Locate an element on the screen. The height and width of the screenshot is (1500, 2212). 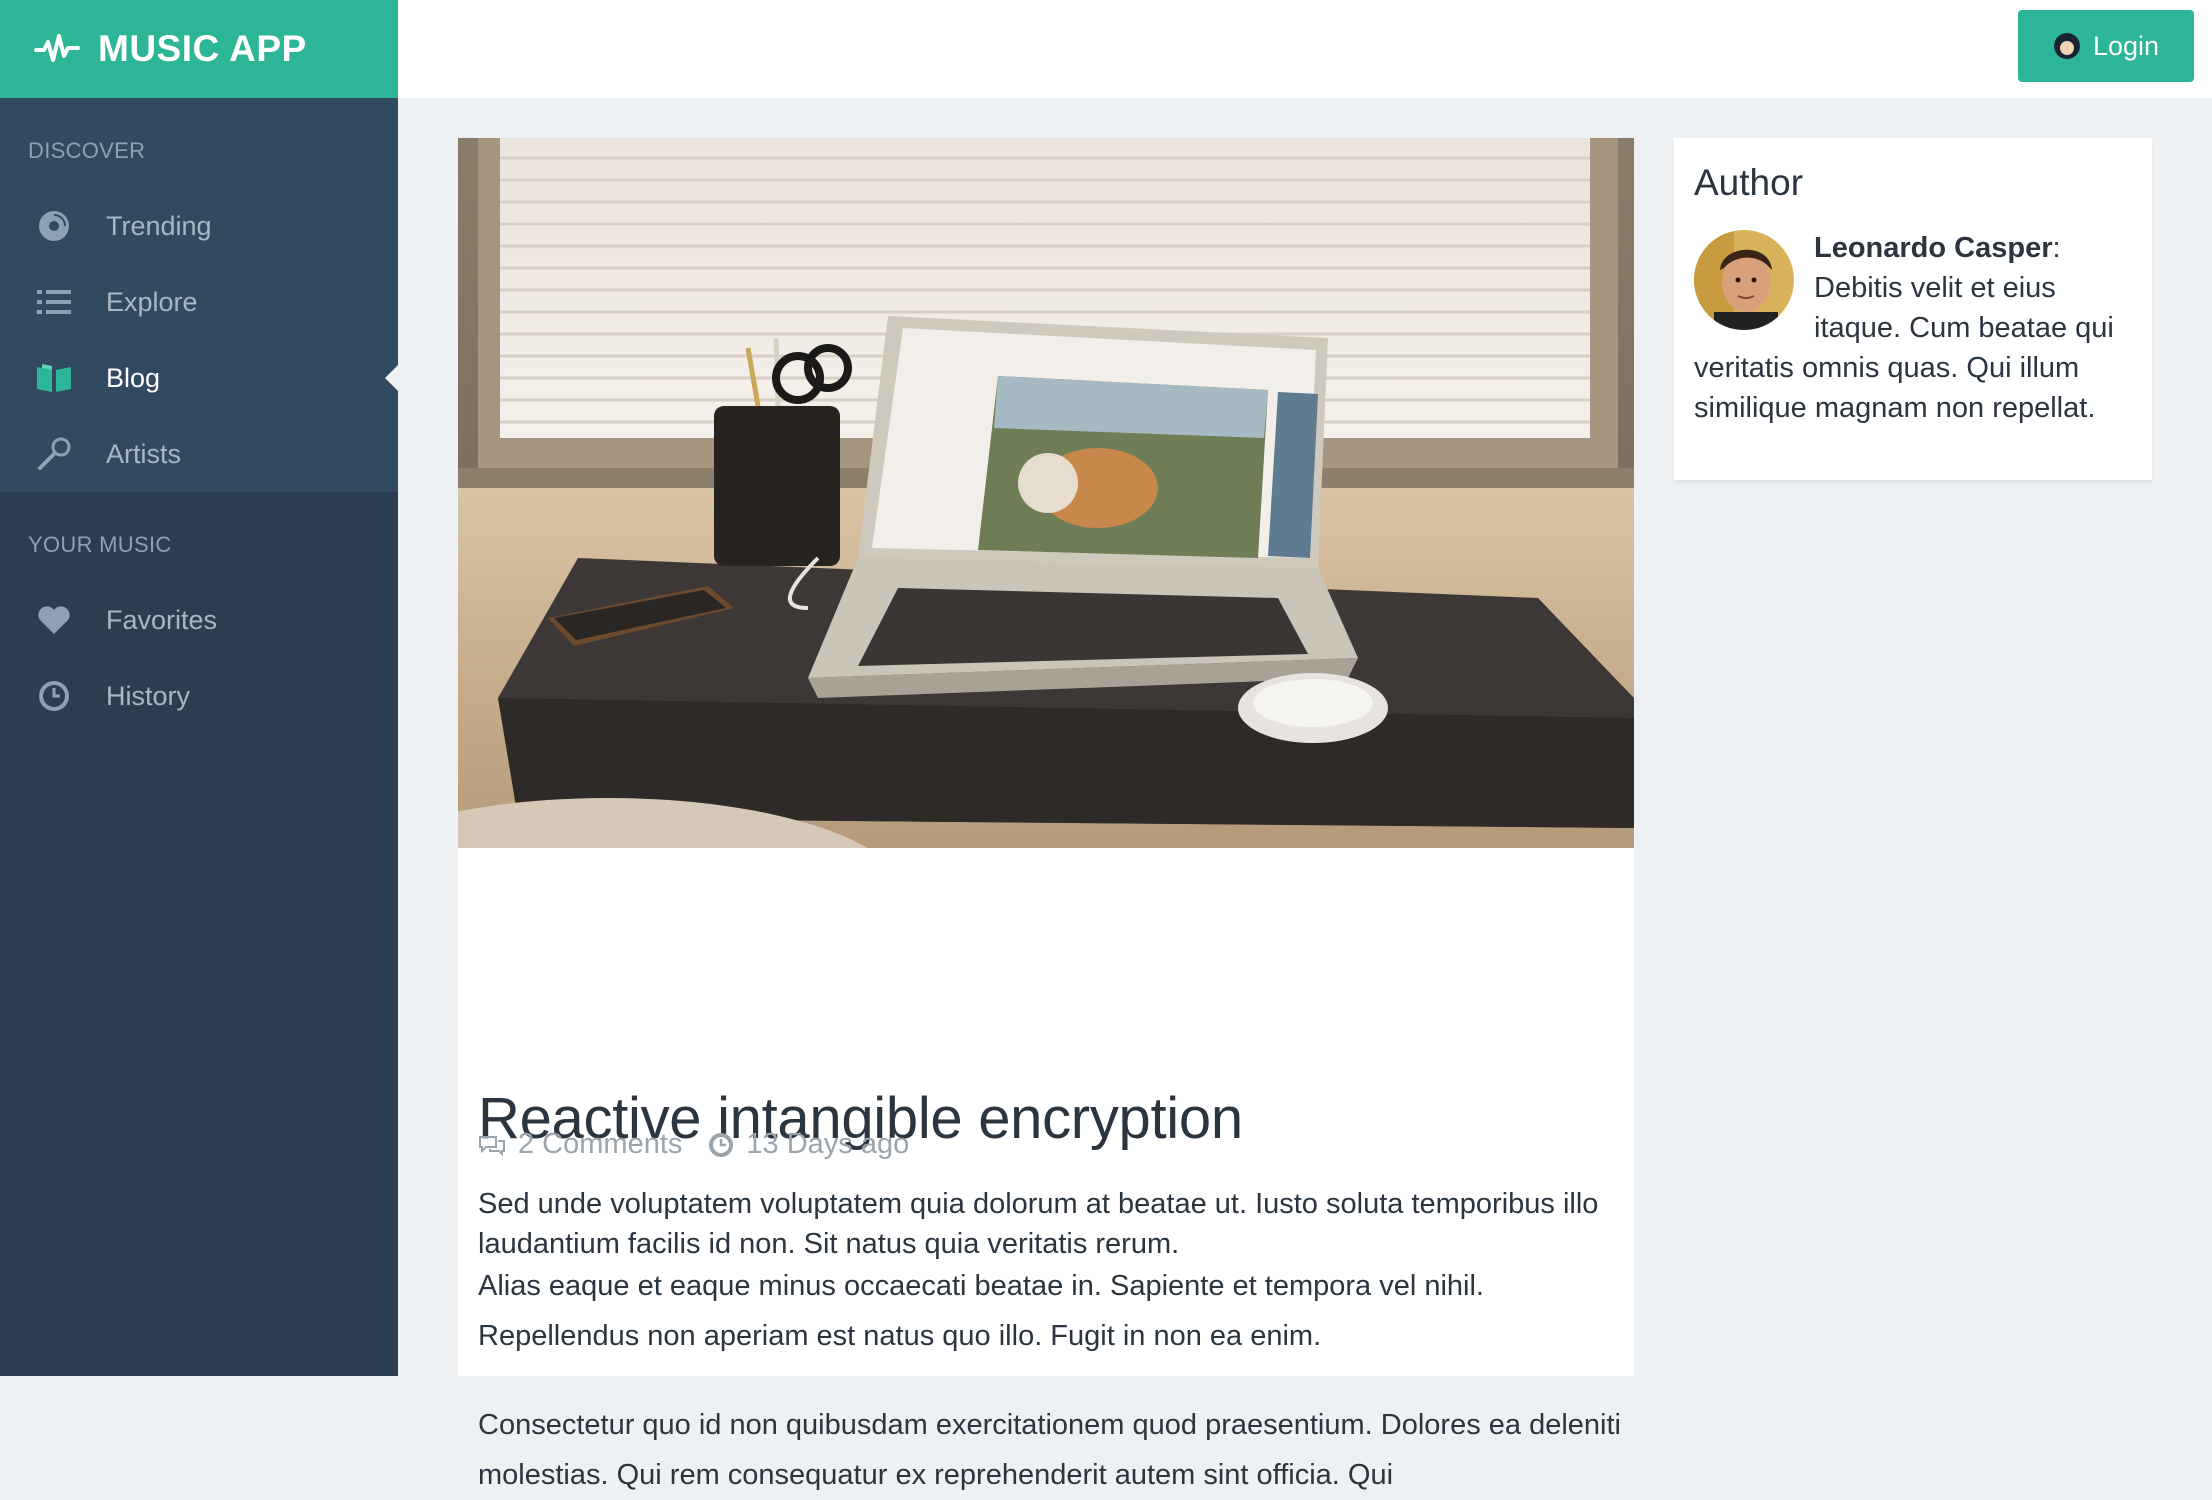
sidebar-item-label: Blog is located at coordinates (133, 377).